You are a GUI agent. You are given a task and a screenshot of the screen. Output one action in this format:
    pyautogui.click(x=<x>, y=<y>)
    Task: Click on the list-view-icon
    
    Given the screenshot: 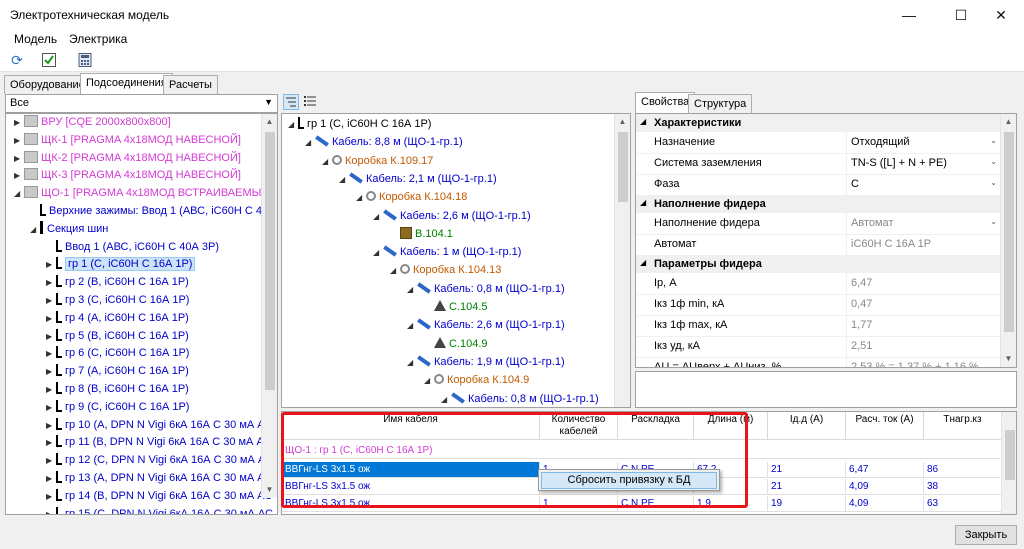 What is the action you would take?
    pyautogui.click(x=311, y=102)
    